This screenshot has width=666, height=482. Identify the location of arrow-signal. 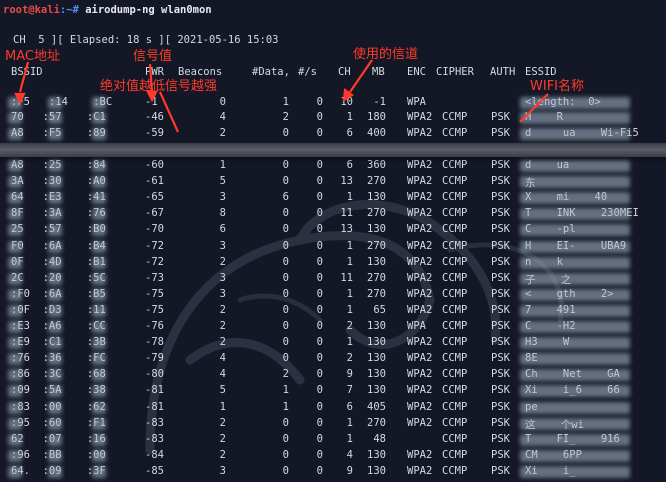
(151, 78).